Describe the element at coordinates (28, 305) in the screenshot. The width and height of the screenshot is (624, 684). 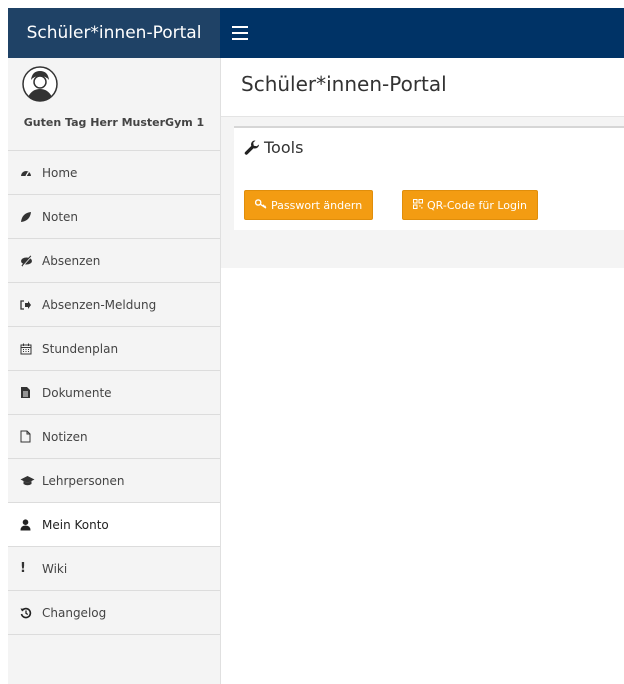
I see `sign-out-icon` at that location.